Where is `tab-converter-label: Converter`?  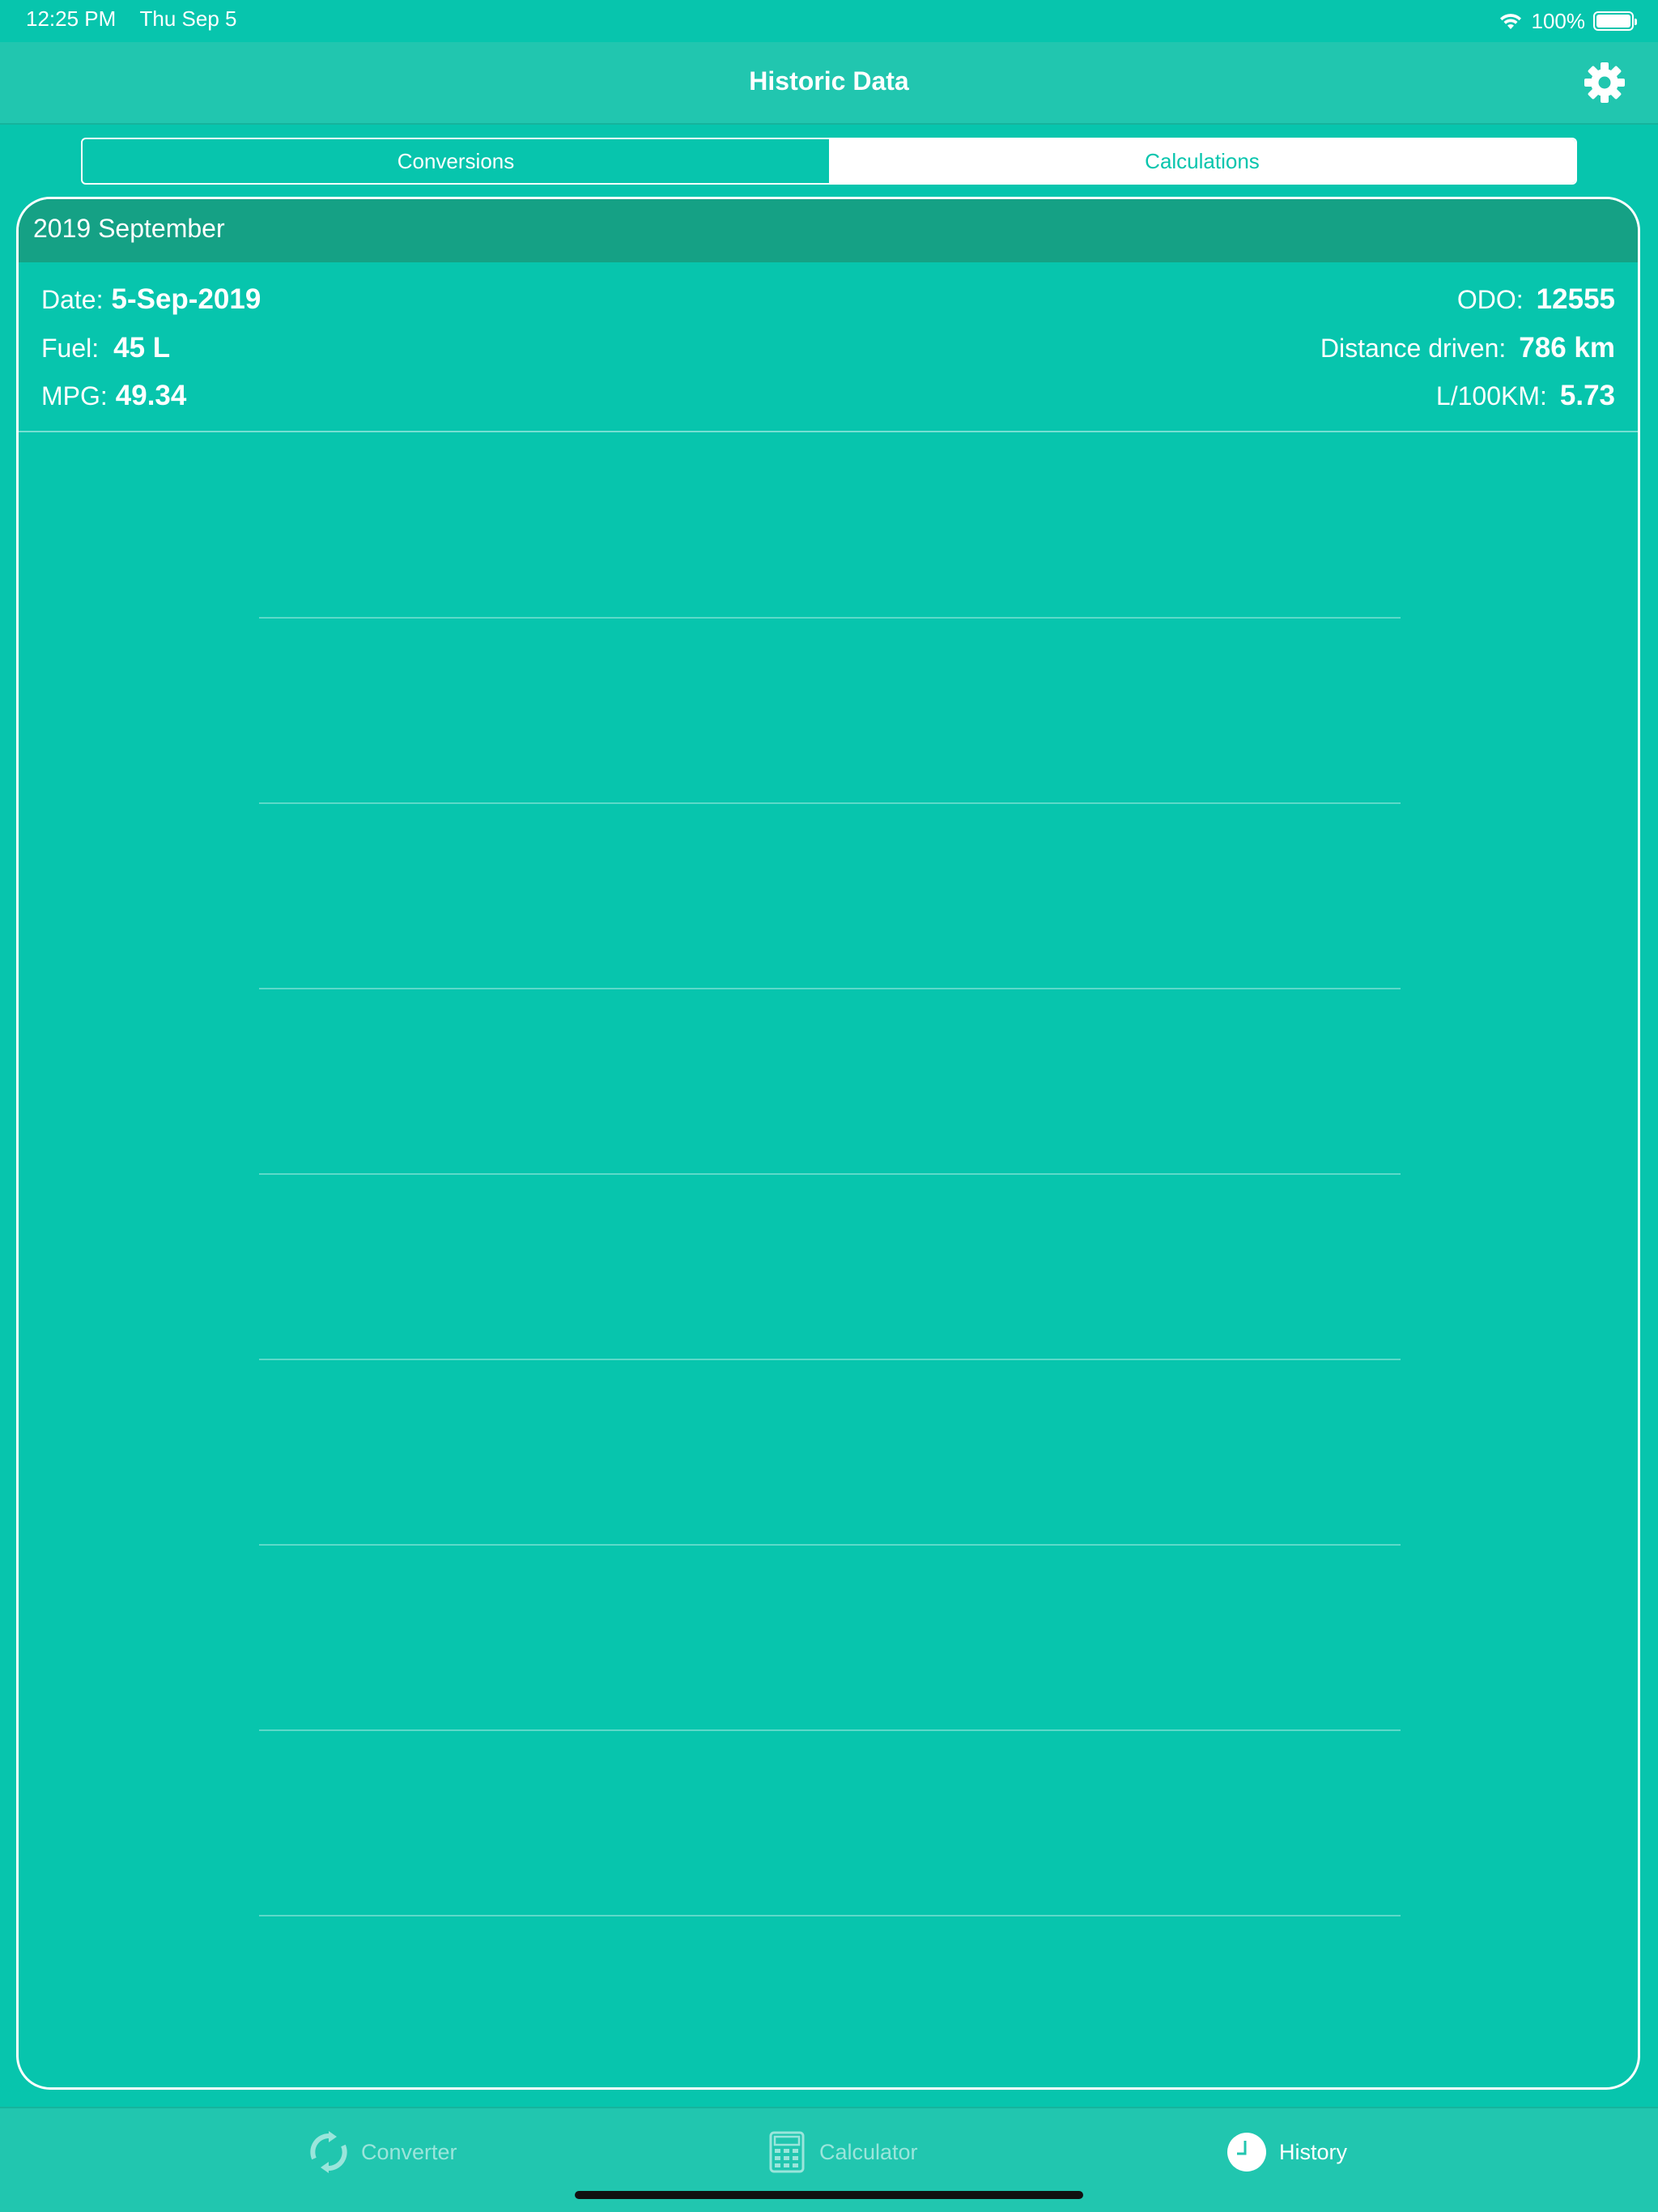
tab-converter-label: Converter is located at coordinates (409, 2151).